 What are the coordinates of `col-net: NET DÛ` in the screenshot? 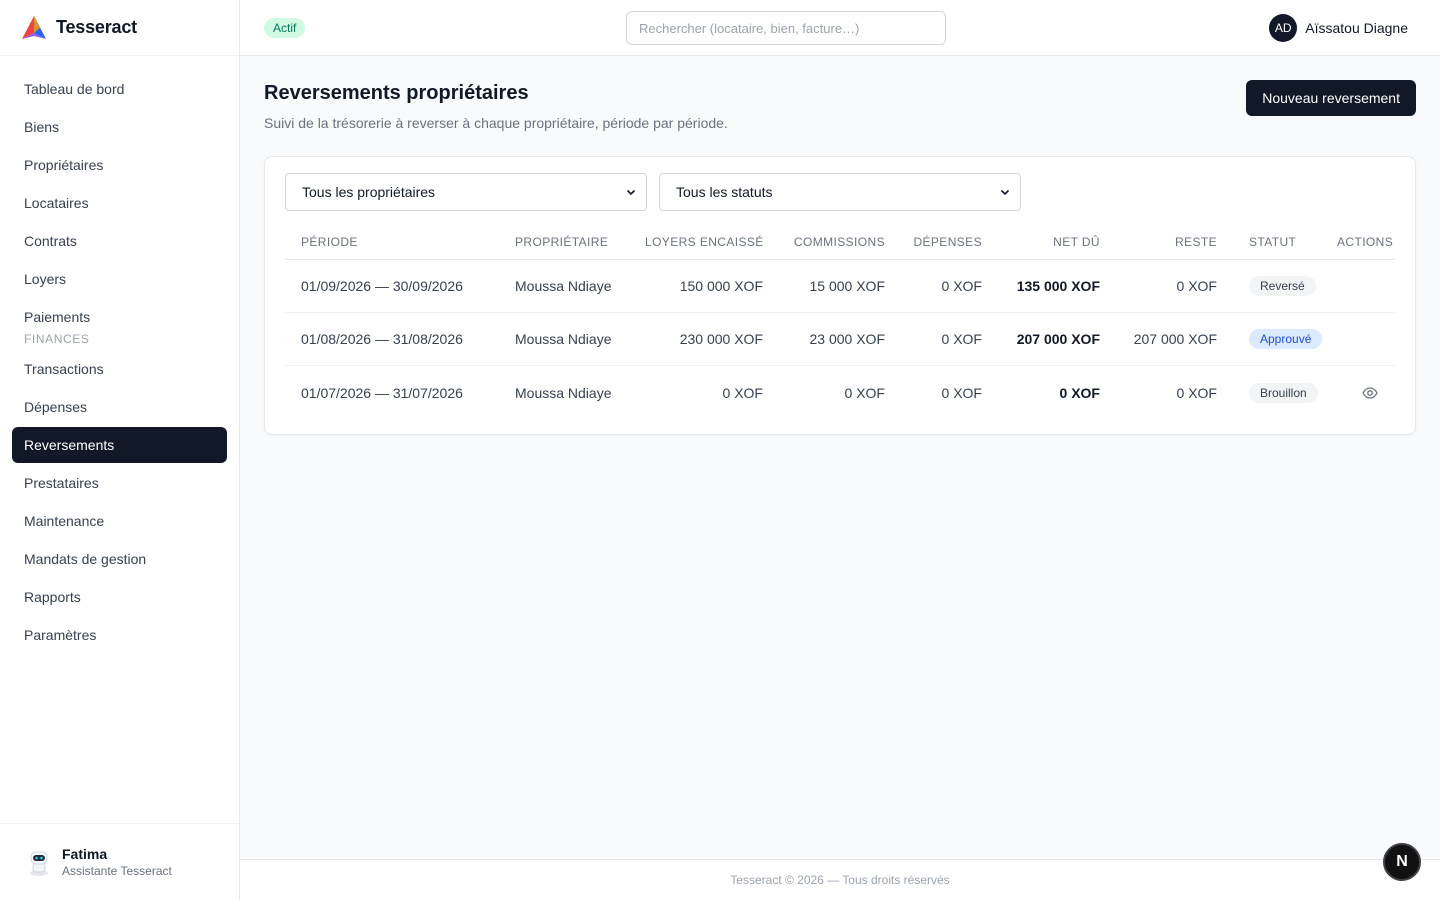 It's located at (1041, 242).